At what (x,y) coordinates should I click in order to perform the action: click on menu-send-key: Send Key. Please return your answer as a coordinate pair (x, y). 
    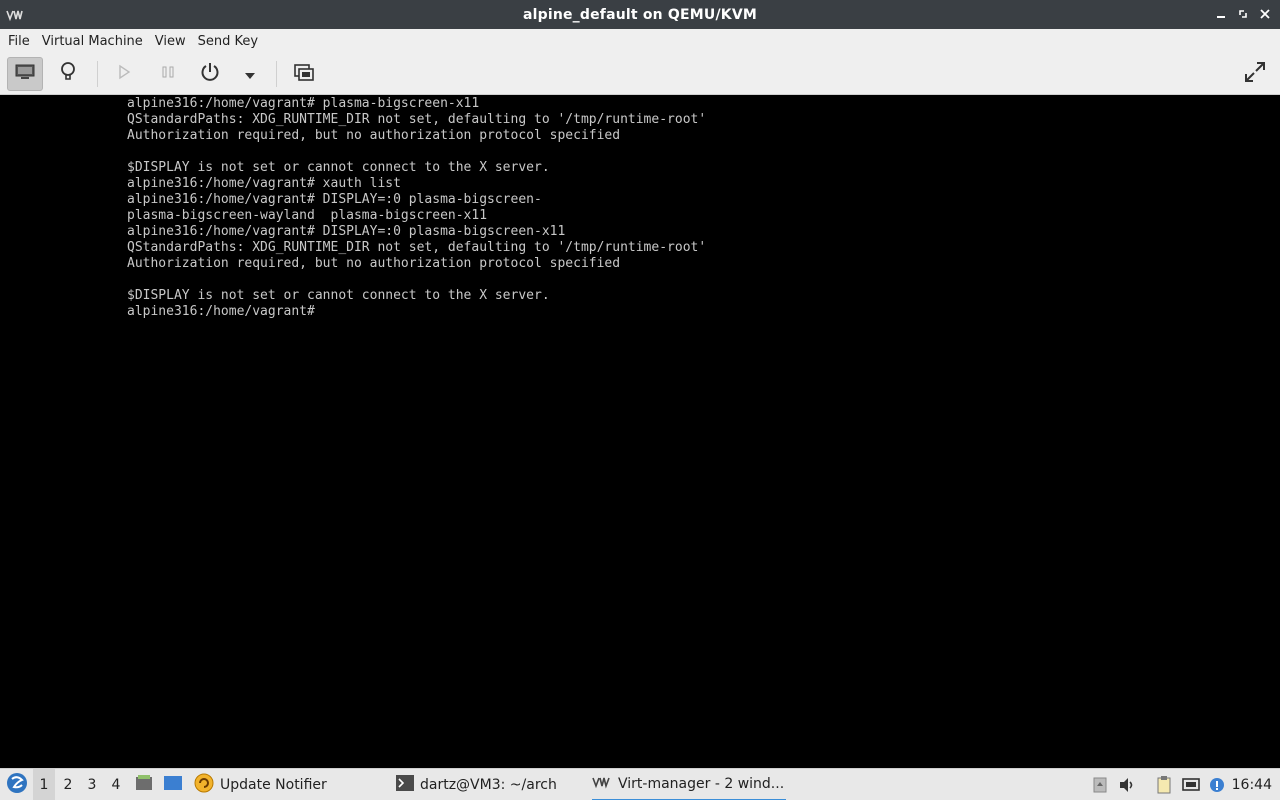
    Looking at the image, I should click on (228, 41).